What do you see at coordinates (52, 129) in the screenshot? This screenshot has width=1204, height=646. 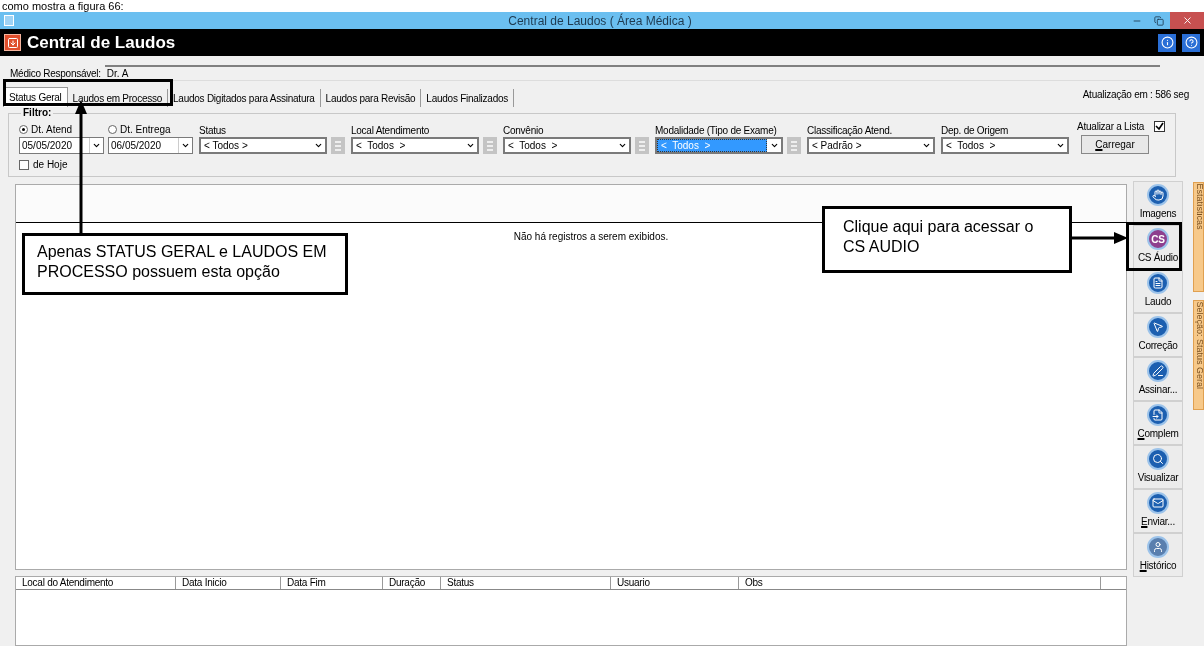 I see `radio-label: Dt. Atend` at bounding box center [52, 129].